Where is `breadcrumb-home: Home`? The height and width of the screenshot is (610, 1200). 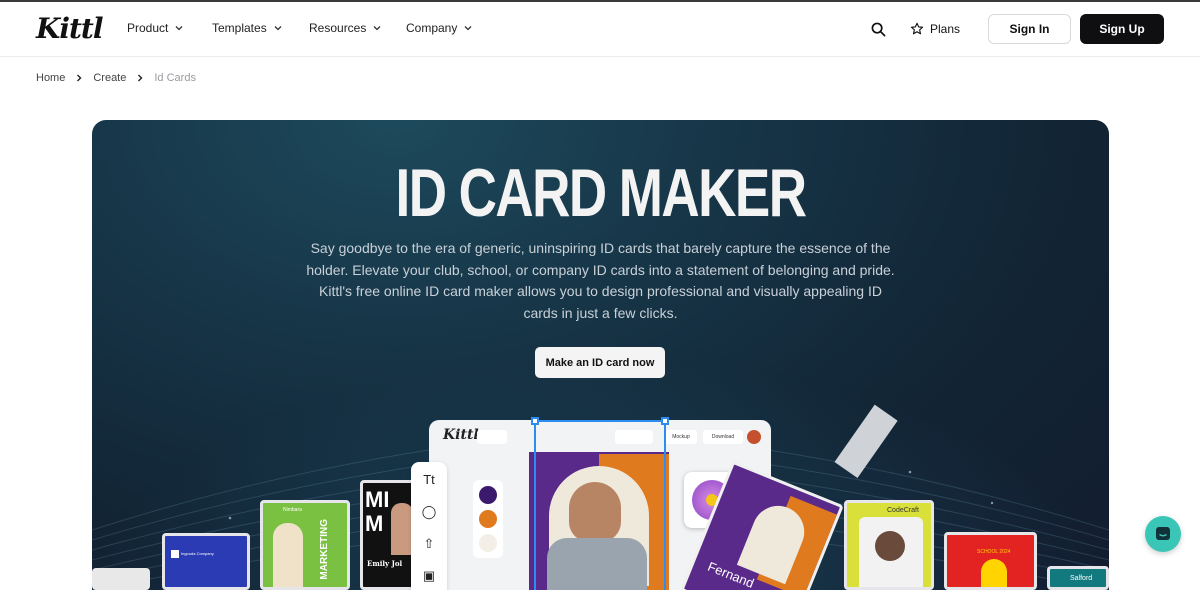 breadcrumb-home: Home is located at coordinates (50, 78).